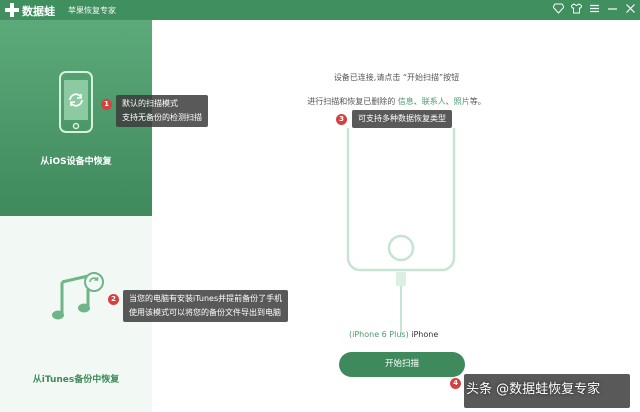 This screenshot has height=412, width=640. What do you see at coordinates (92, 10) in the screenshot?
I see `app-subtitle: 苹果恢复专家` at bounding box center [92, 10].